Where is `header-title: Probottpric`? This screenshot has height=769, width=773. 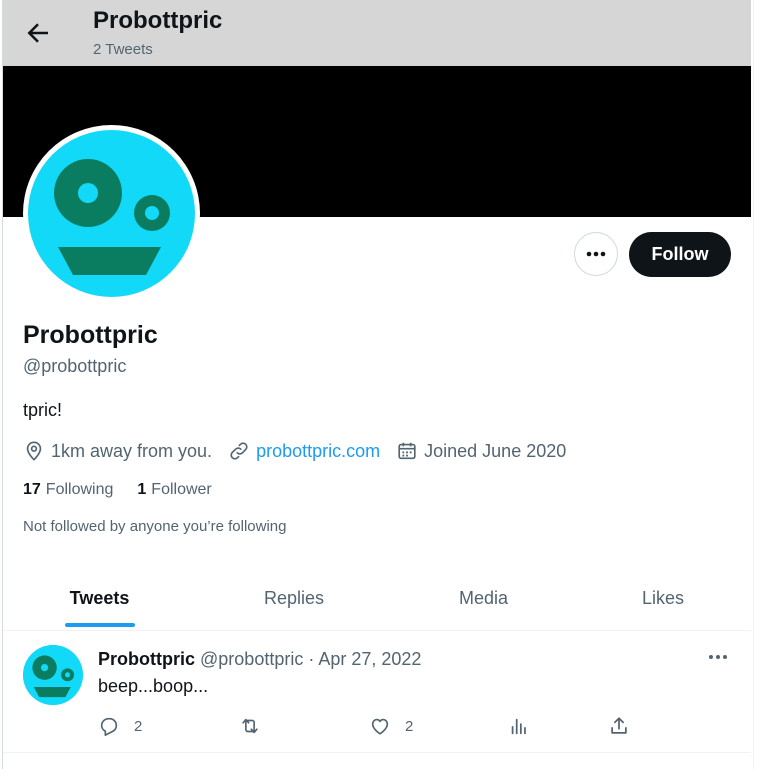 header-title: Probottpric is located at coordinates (158, 20).